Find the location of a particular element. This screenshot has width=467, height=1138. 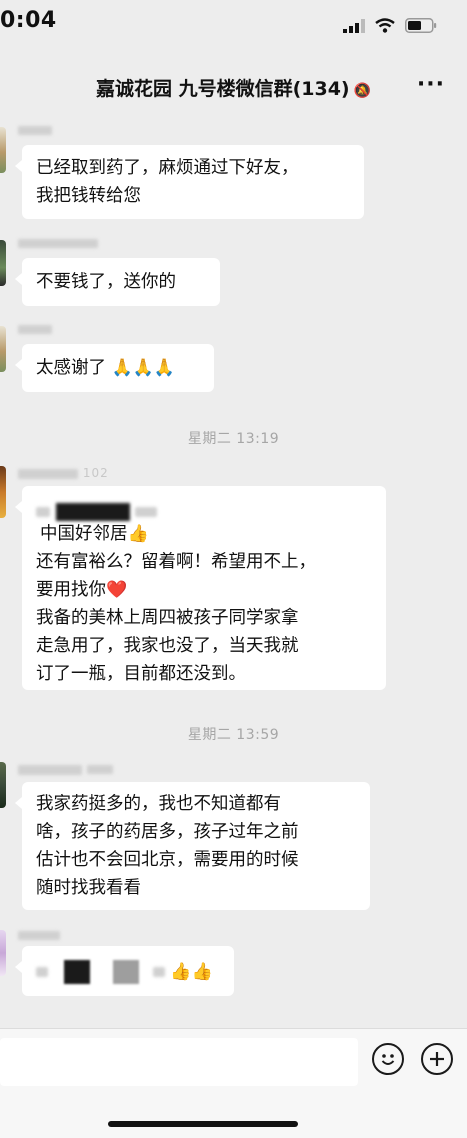

message-line: 还有富裕么？留着啊！希望用不上， is located at coordinates (176, 562).